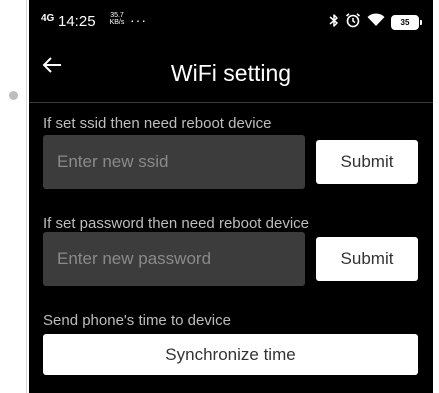 The height and width of the screenshot is (393, 439). Describe the element at coordinates (334, 22) in the screenshot. I see `bluetooth-icon` at that location.